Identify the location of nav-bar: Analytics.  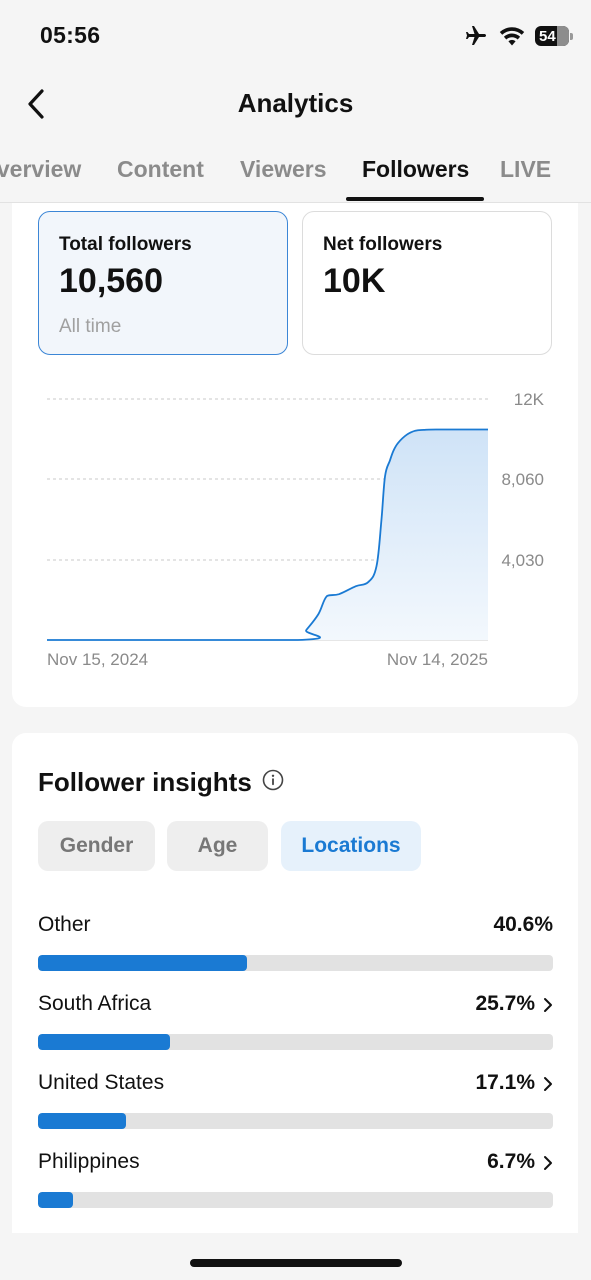
(295, 104).